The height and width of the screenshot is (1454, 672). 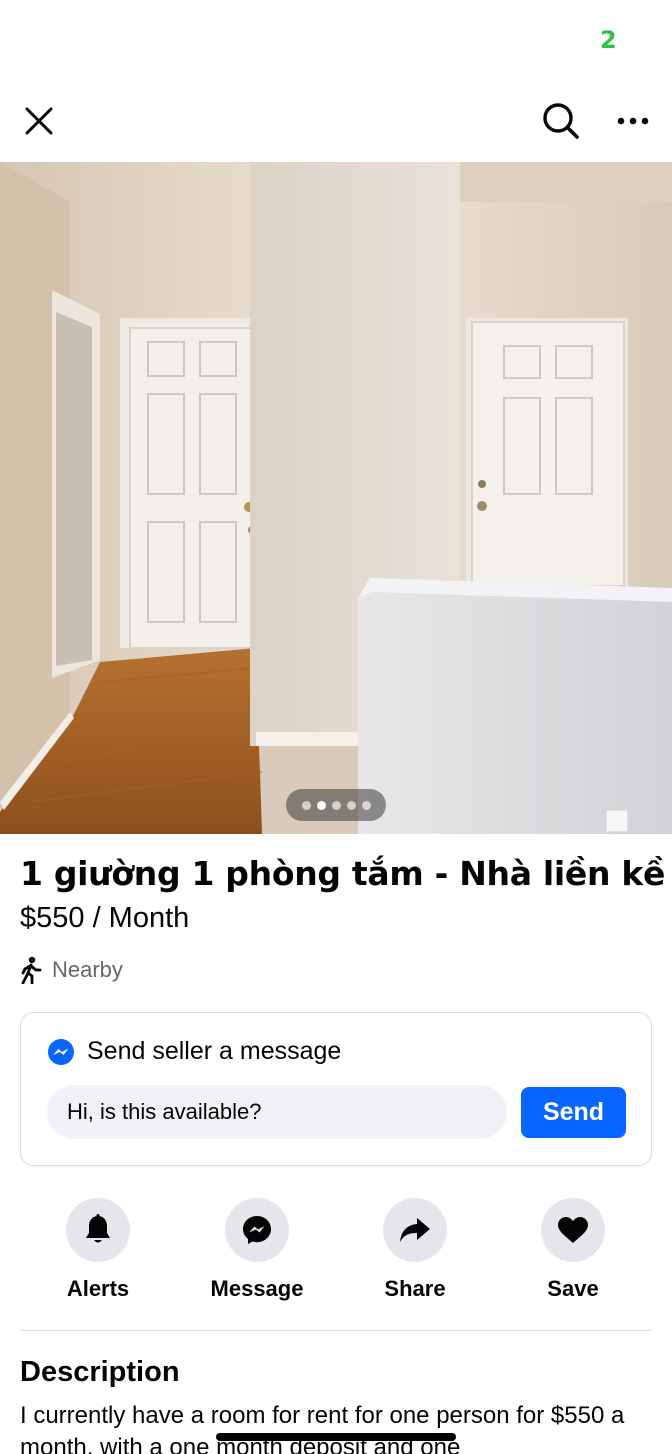 I want to click on search-icon, so click(x=561, y=121).